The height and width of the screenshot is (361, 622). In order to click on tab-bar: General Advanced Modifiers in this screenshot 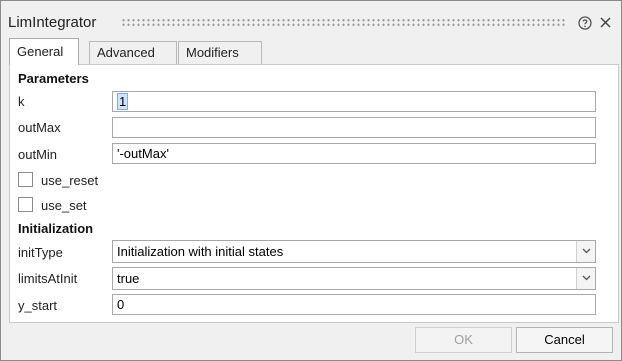, I will do `click(314, 51)`.